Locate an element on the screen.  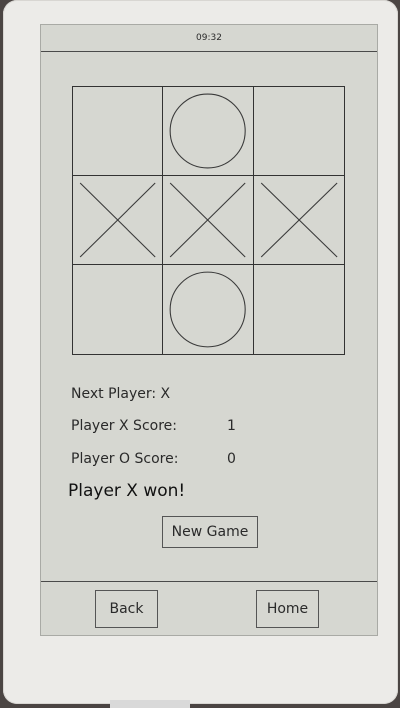
game-result-text: Player X won! is located at coordinates (127, 491).